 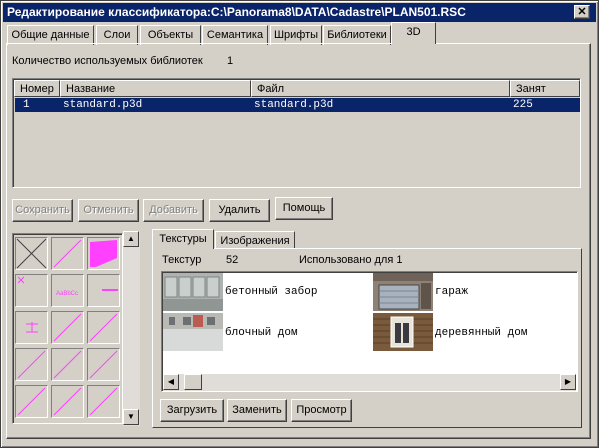 I want to click on tab-3d: 3D, so click(x=413, y=33).